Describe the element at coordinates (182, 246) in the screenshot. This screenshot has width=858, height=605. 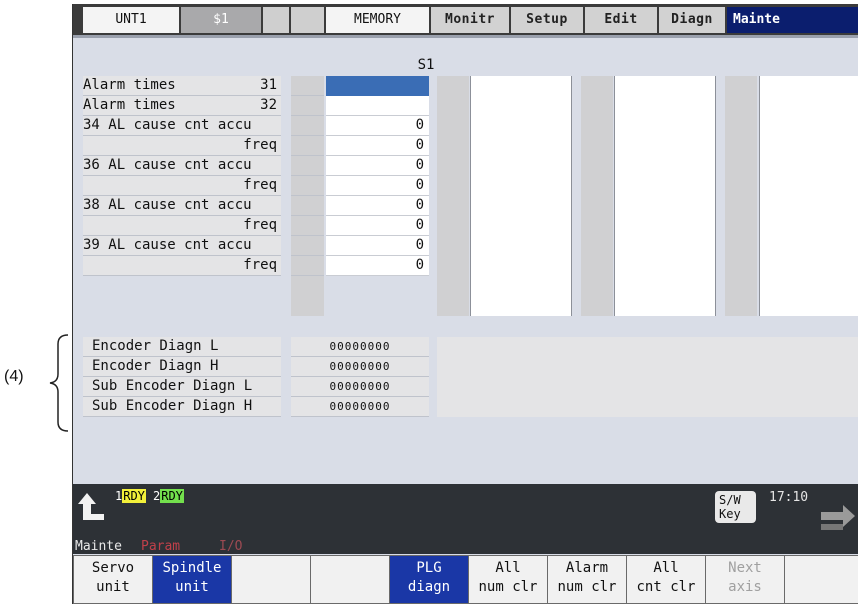
I see `row-label: 39 AL cause cnt accu` at that location.